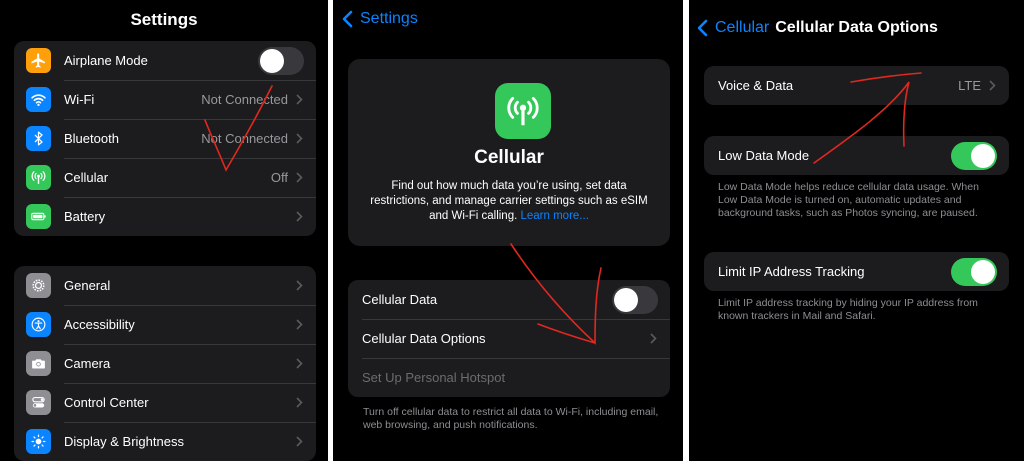 The width and height of the screenshot is (1024, 461). What do you see at coordinates (91, 138) in the screenshot?
I see `row-label: Bluetooth` at bounding box center [91, 138].